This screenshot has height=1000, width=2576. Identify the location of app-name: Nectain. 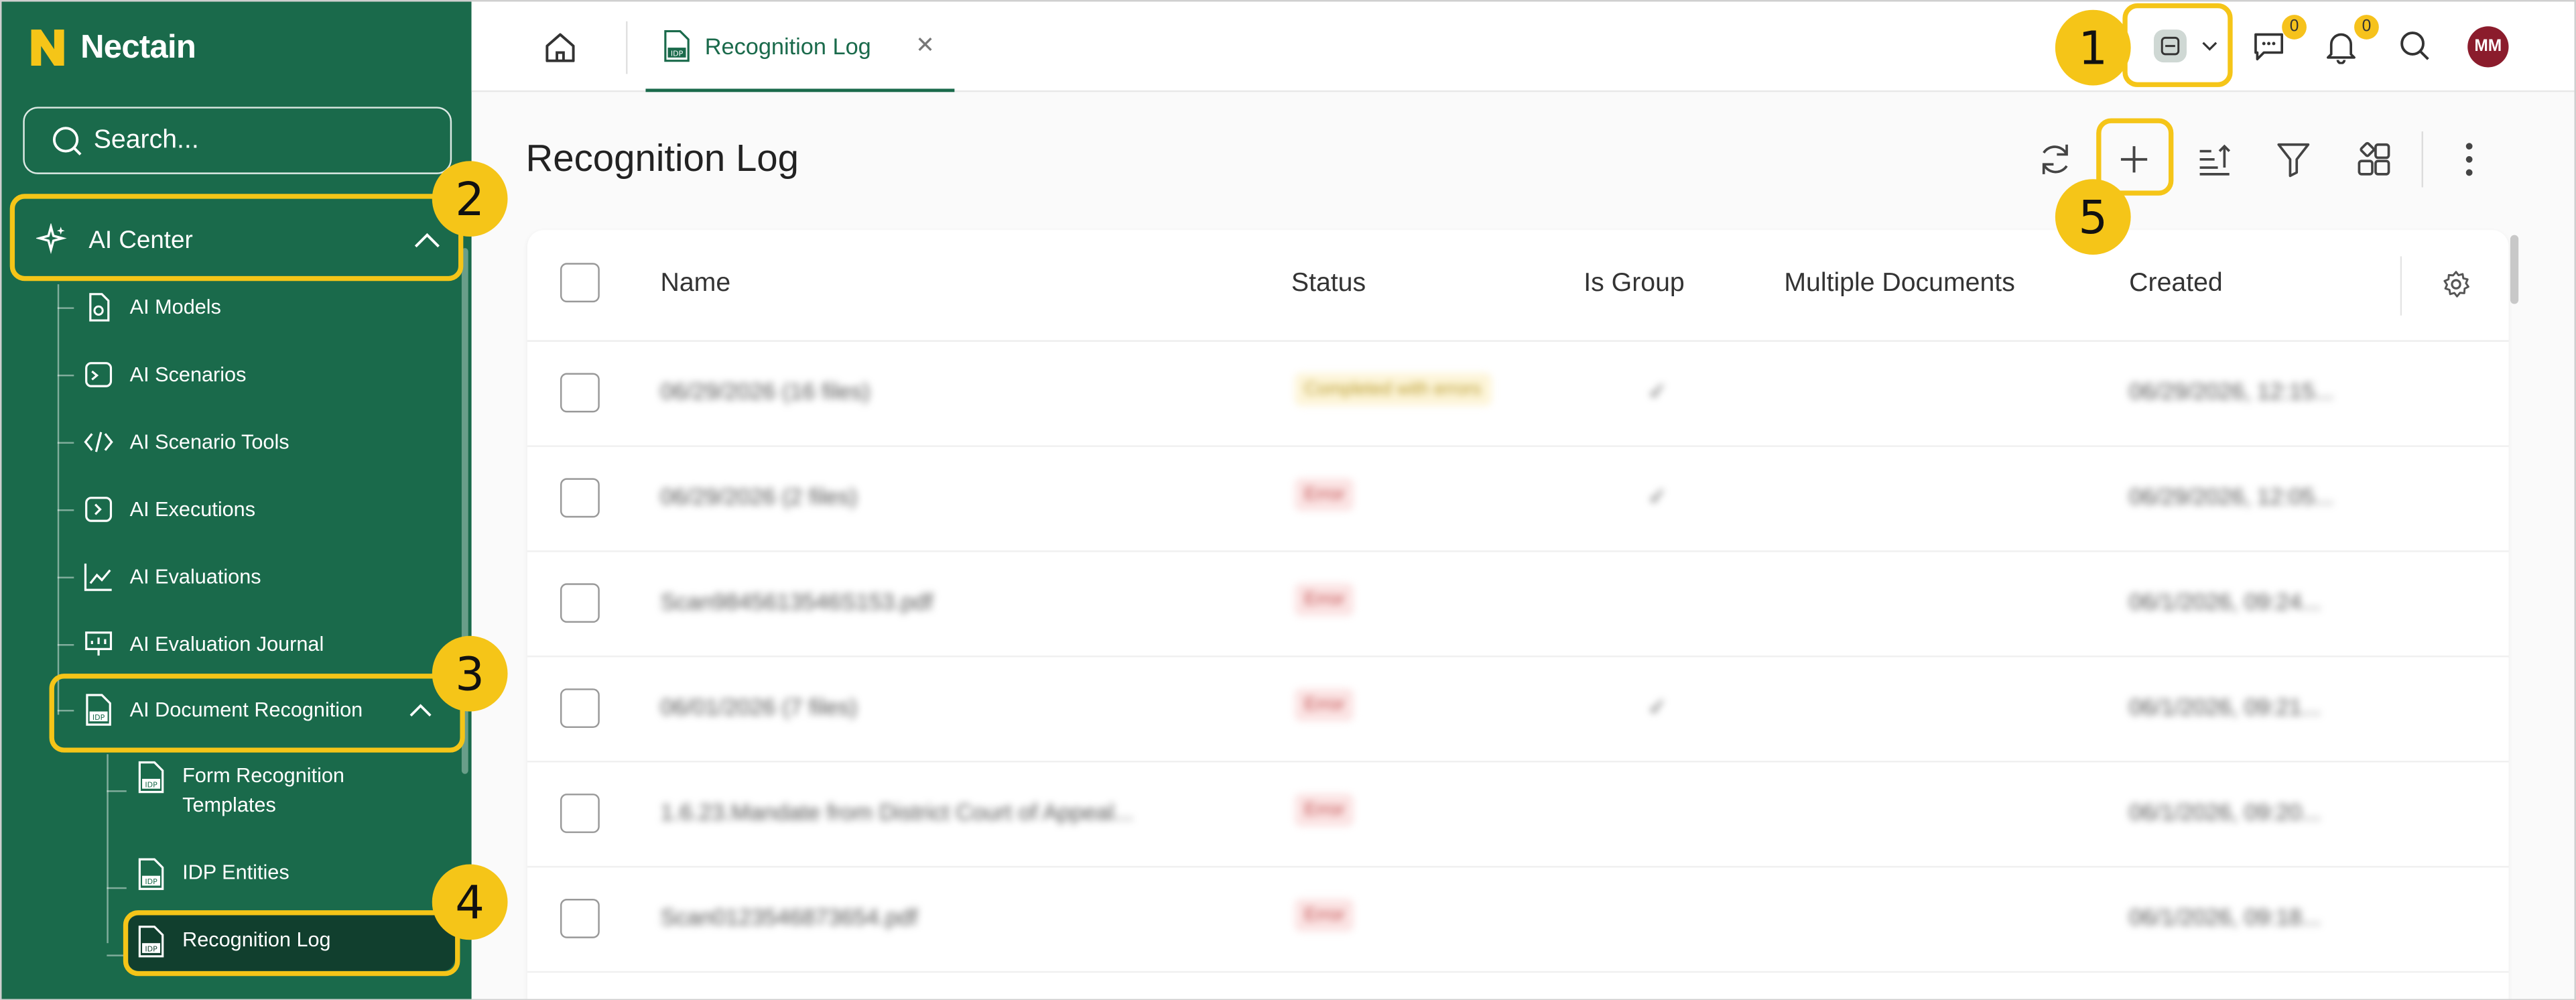
(138, 46).